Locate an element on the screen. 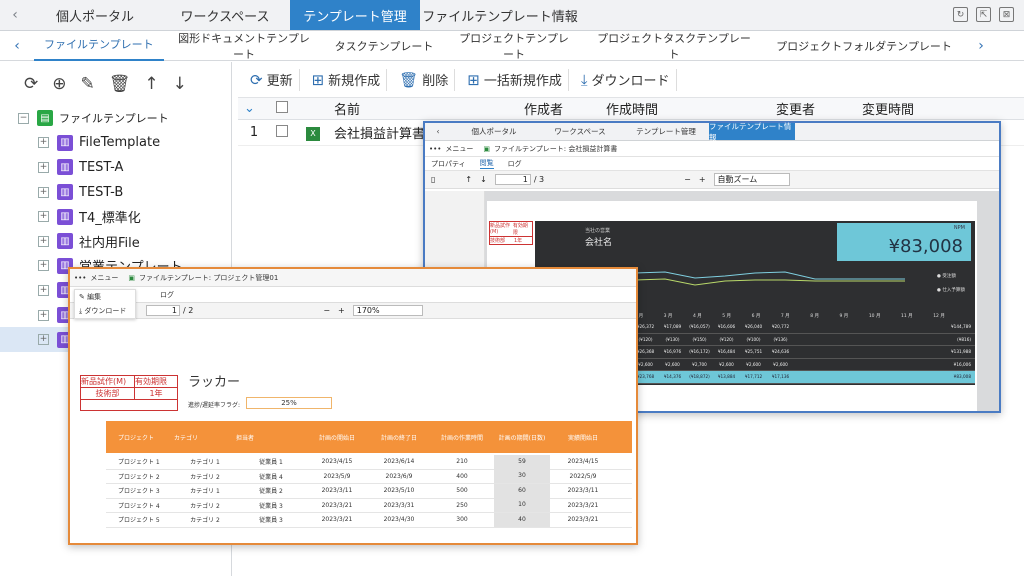 This screenshot has width=1024, height=576. close-tabs-icon: ⊠ is located at coordinates (1006, 14).